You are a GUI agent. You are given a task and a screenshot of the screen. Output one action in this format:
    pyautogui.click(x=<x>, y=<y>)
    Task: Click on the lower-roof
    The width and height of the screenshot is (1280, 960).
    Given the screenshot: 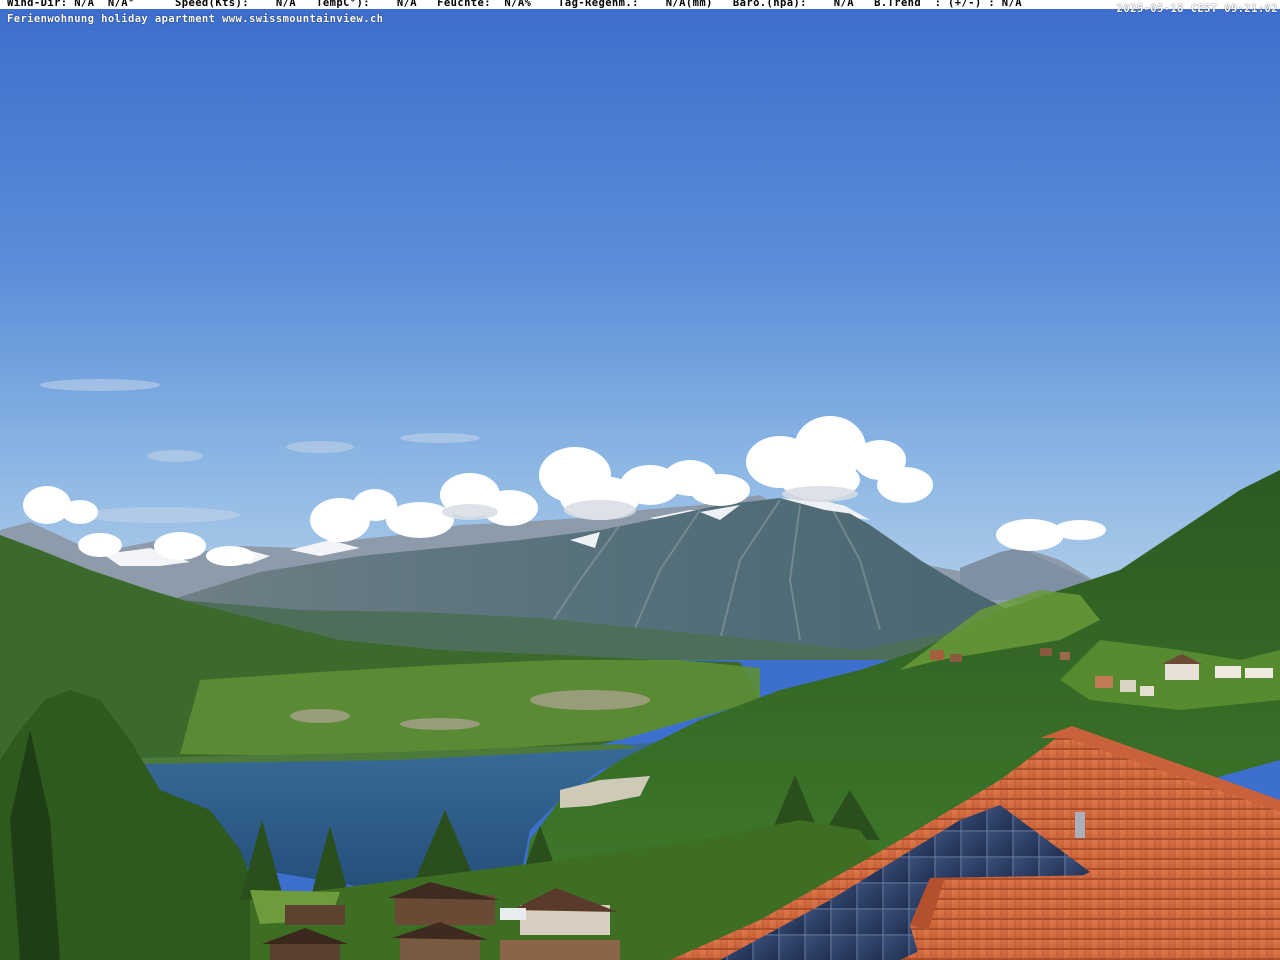 What is the action you would take?
    pyautogui.click(x=1095, y=916)
    